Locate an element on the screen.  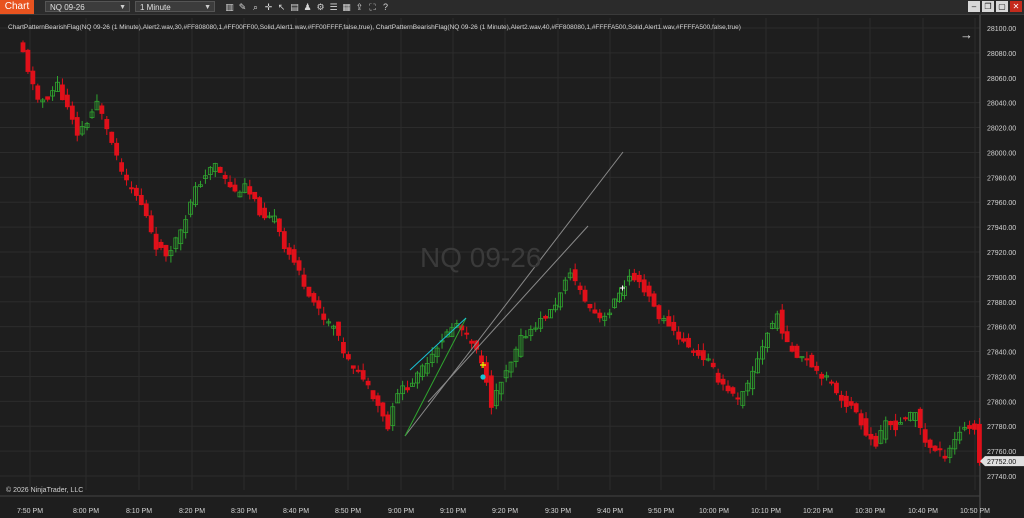
time-tick-label: 10:10 PM is located at coordinates (766, 511).